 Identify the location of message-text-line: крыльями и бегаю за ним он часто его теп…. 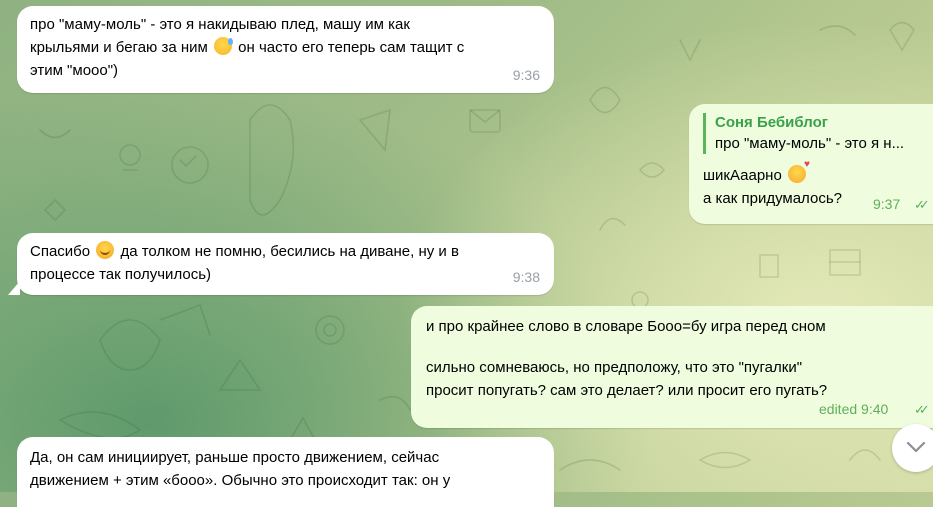
(247, 46).